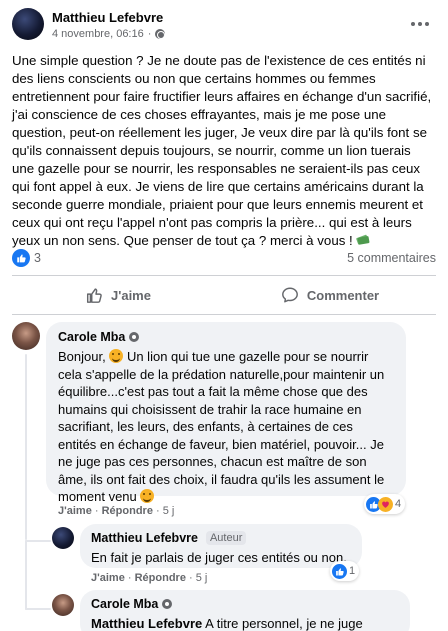  I want to click on money-emoji-icon, so click(363, 239).